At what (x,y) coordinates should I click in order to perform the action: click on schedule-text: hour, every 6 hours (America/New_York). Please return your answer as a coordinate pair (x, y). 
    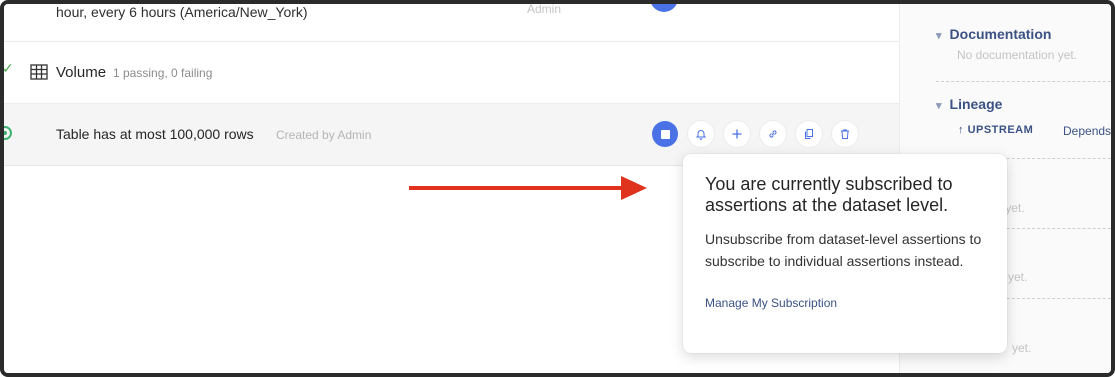
    Looking at the image, I should click on (182, 12).